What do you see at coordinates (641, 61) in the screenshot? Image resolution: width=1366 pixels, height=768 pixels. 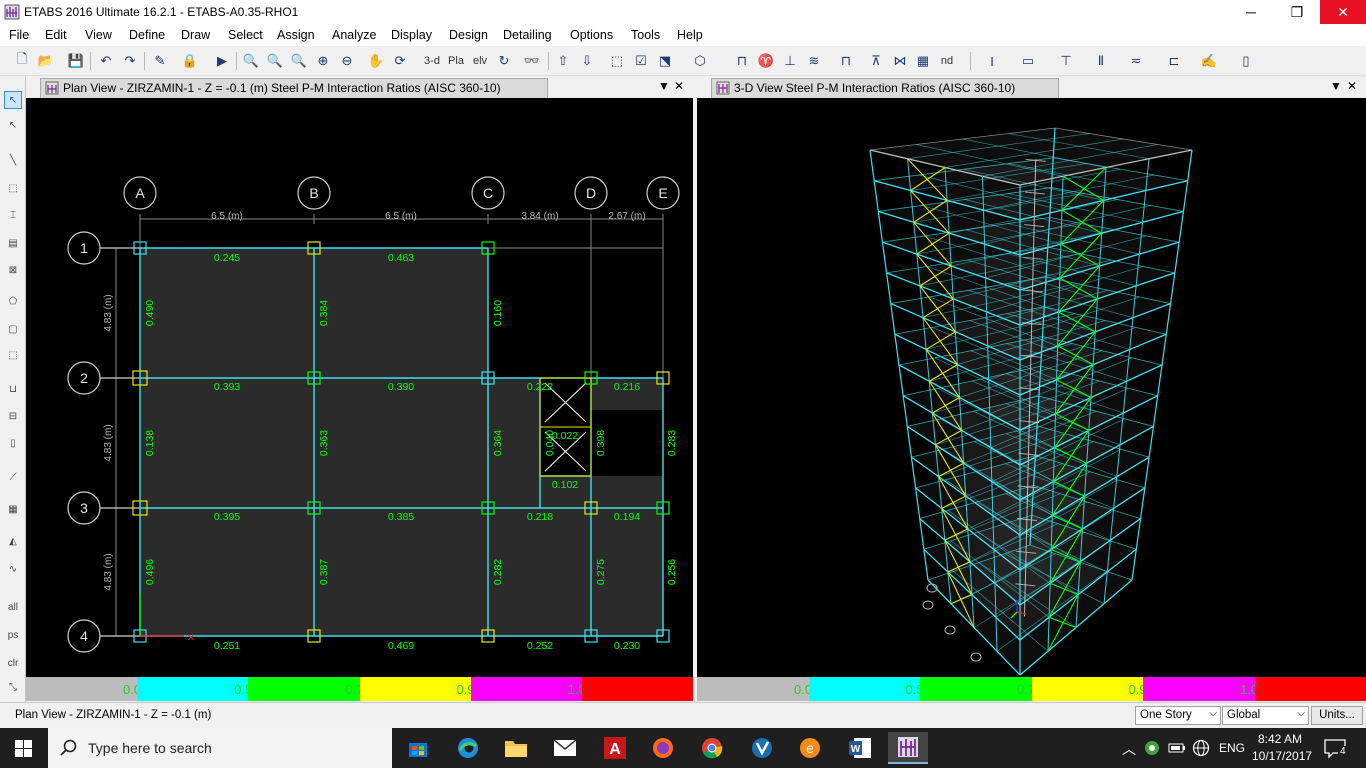 I see `check-icon: ☑` at bounding box center [641, 61].